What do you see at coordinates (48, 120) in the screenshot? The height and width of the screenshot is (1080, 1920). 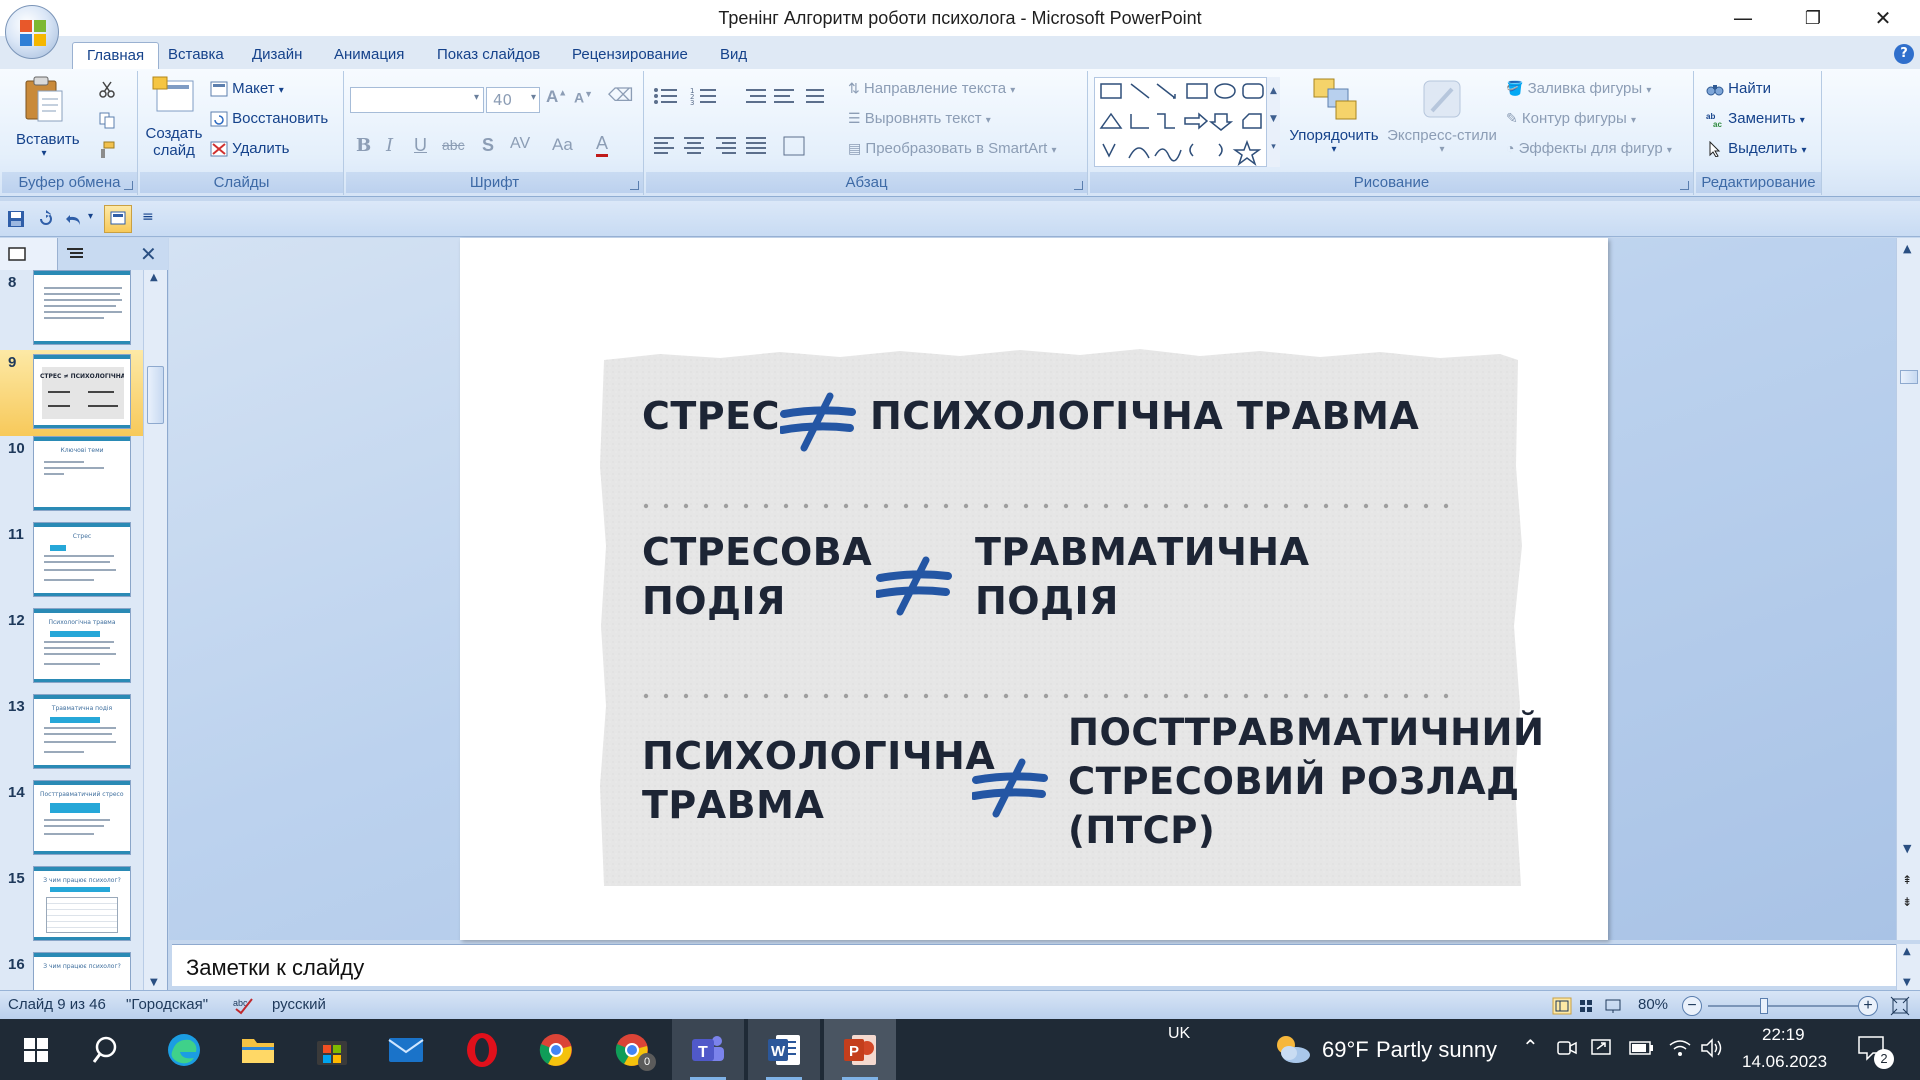 I see `paste-button: Вставить ▾` at bounding box center [48, 120].